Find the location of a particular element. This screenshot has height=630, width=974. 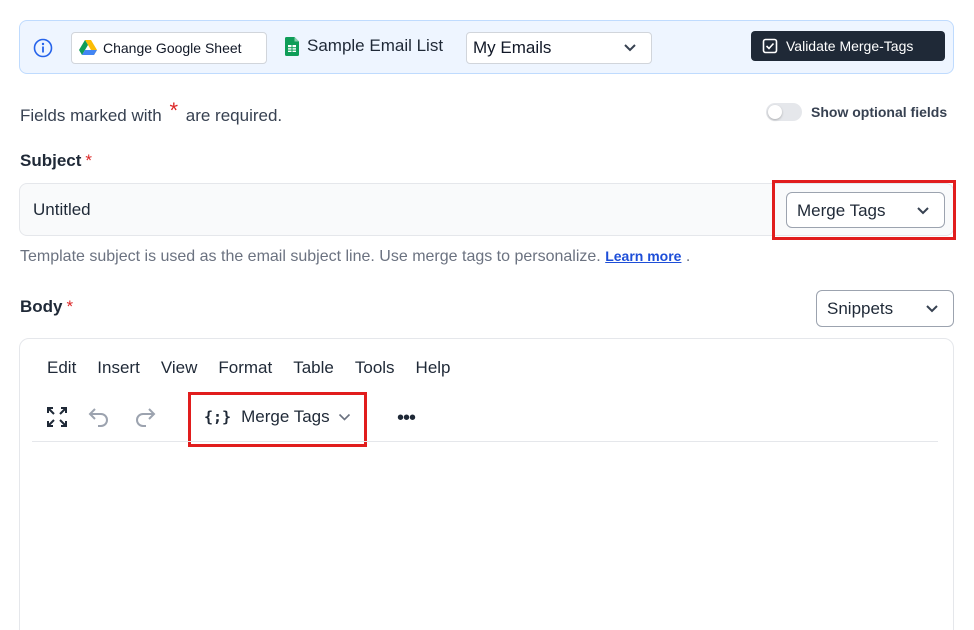

menu-edit: Edit is located at coordinates (61, 368).